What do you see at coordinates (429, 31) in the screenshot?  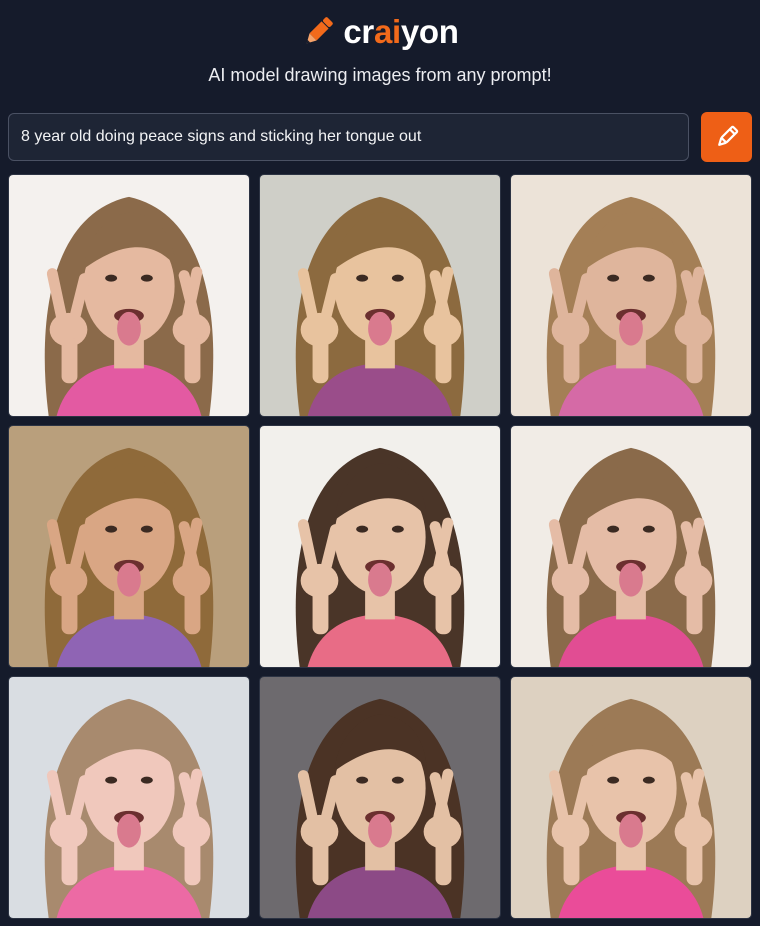 I see `brand-name-suffix: yon` at bounding box center [429, 31].